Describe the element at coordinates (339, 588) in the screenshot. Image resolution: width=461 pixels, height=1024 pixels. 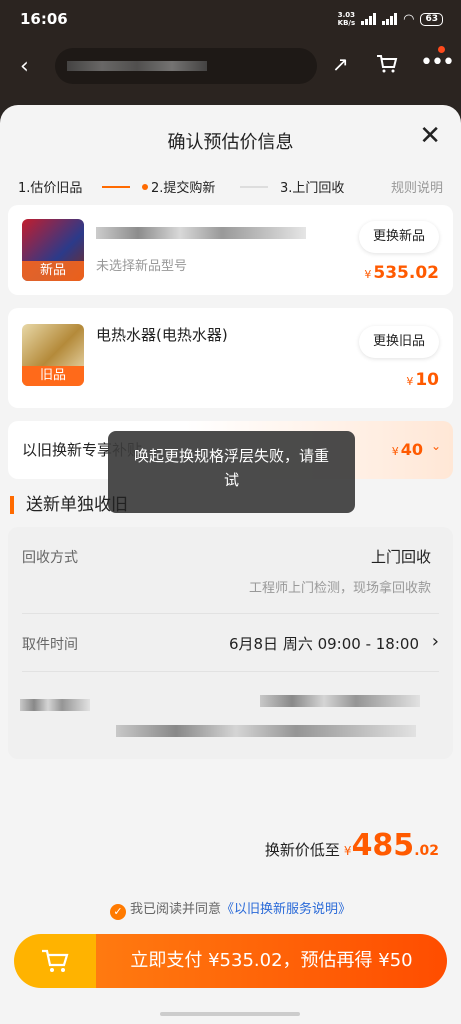
I see `recycle-method-desc: 工程师上门检测，现场拿回收款` at that location.